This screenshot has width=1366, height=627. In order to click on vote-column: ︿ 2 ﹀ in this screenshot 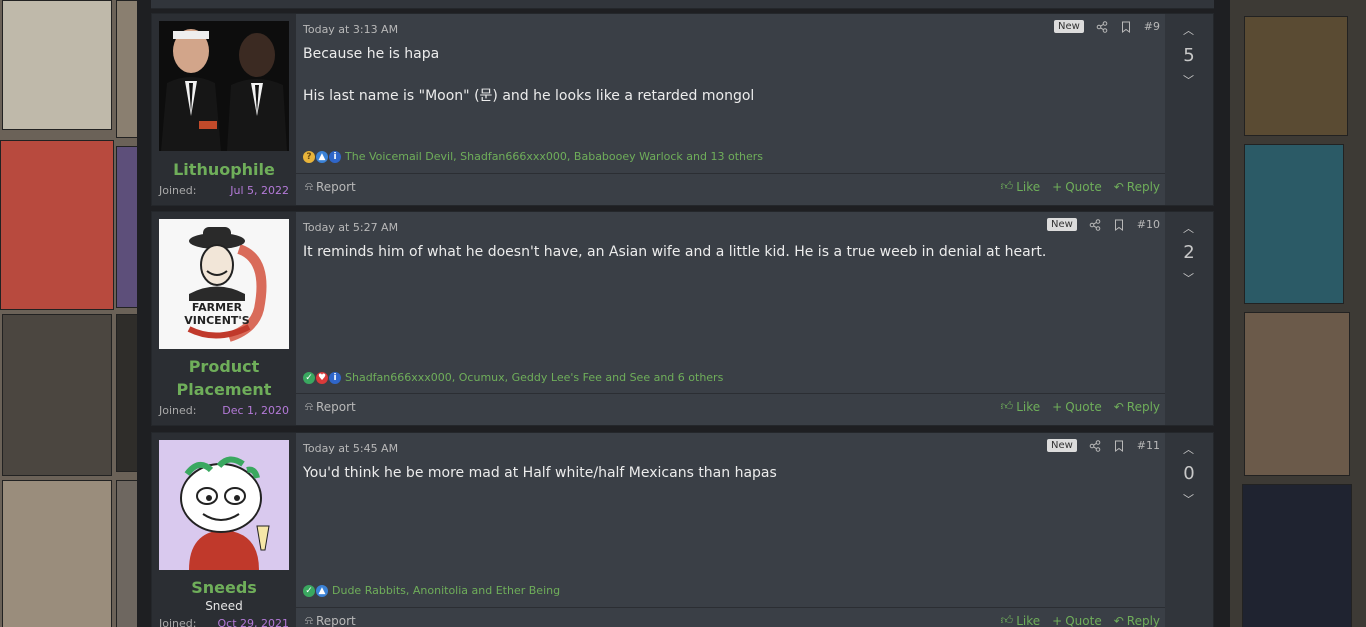, I will do `click(1189, 318)`.